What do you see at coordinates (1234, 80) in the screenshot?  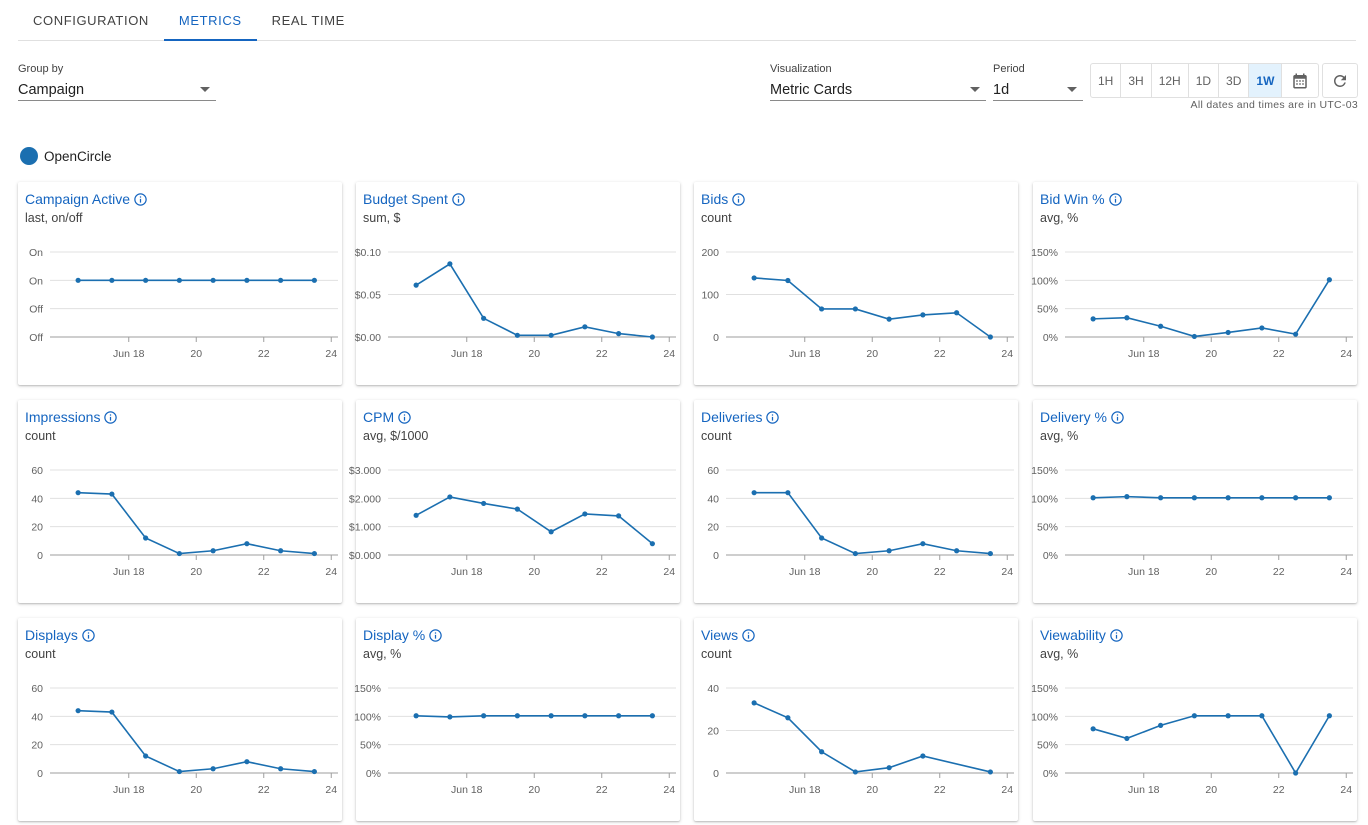 I see `range-button-3d: 3D` at bounding box center [1234, 80].